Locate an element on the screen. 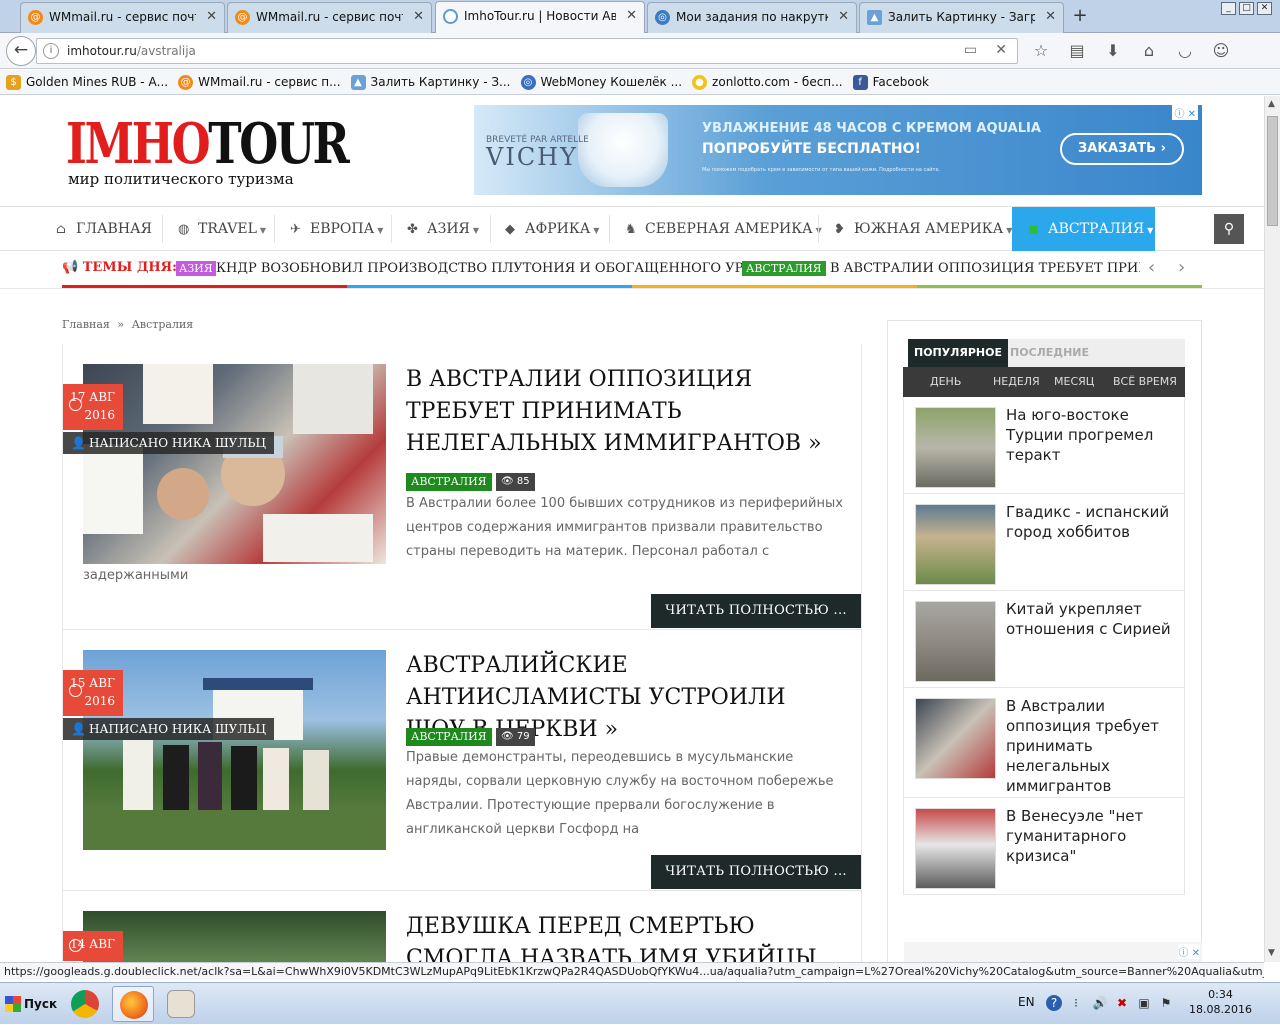 The width and height of the screenshot is (1280, 1025). period-month: МЕСЯЦ is located at coordinates (1074, 382).